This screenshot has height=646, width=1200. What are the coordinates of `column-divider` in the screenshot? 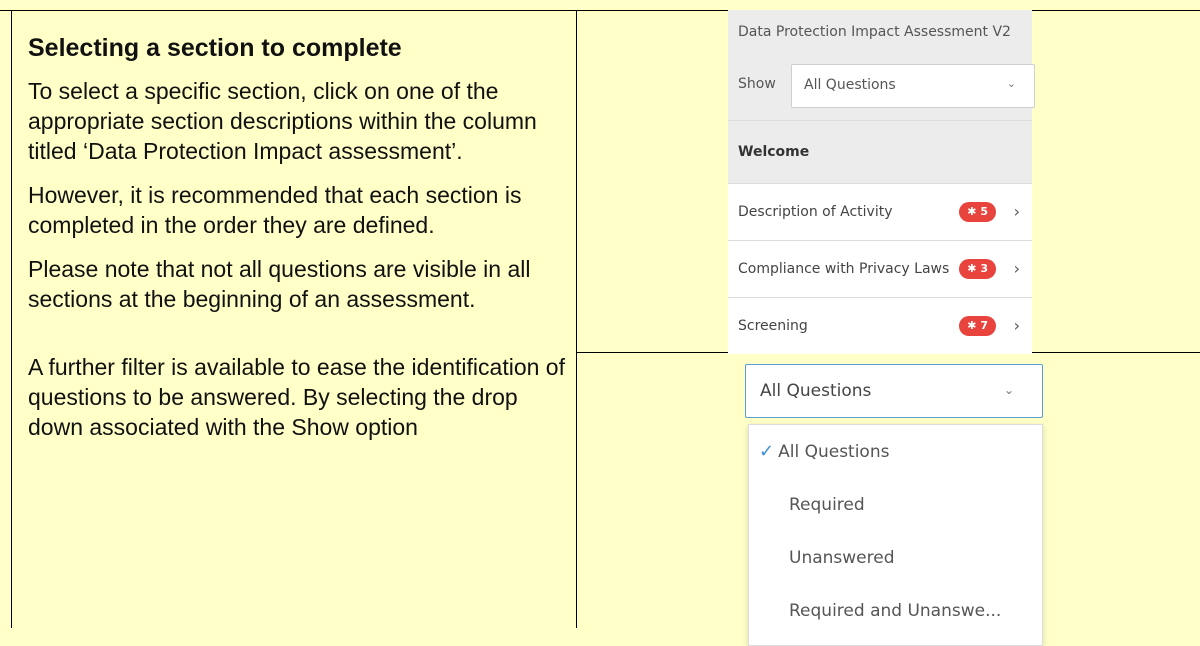 It's located at (576, 319).